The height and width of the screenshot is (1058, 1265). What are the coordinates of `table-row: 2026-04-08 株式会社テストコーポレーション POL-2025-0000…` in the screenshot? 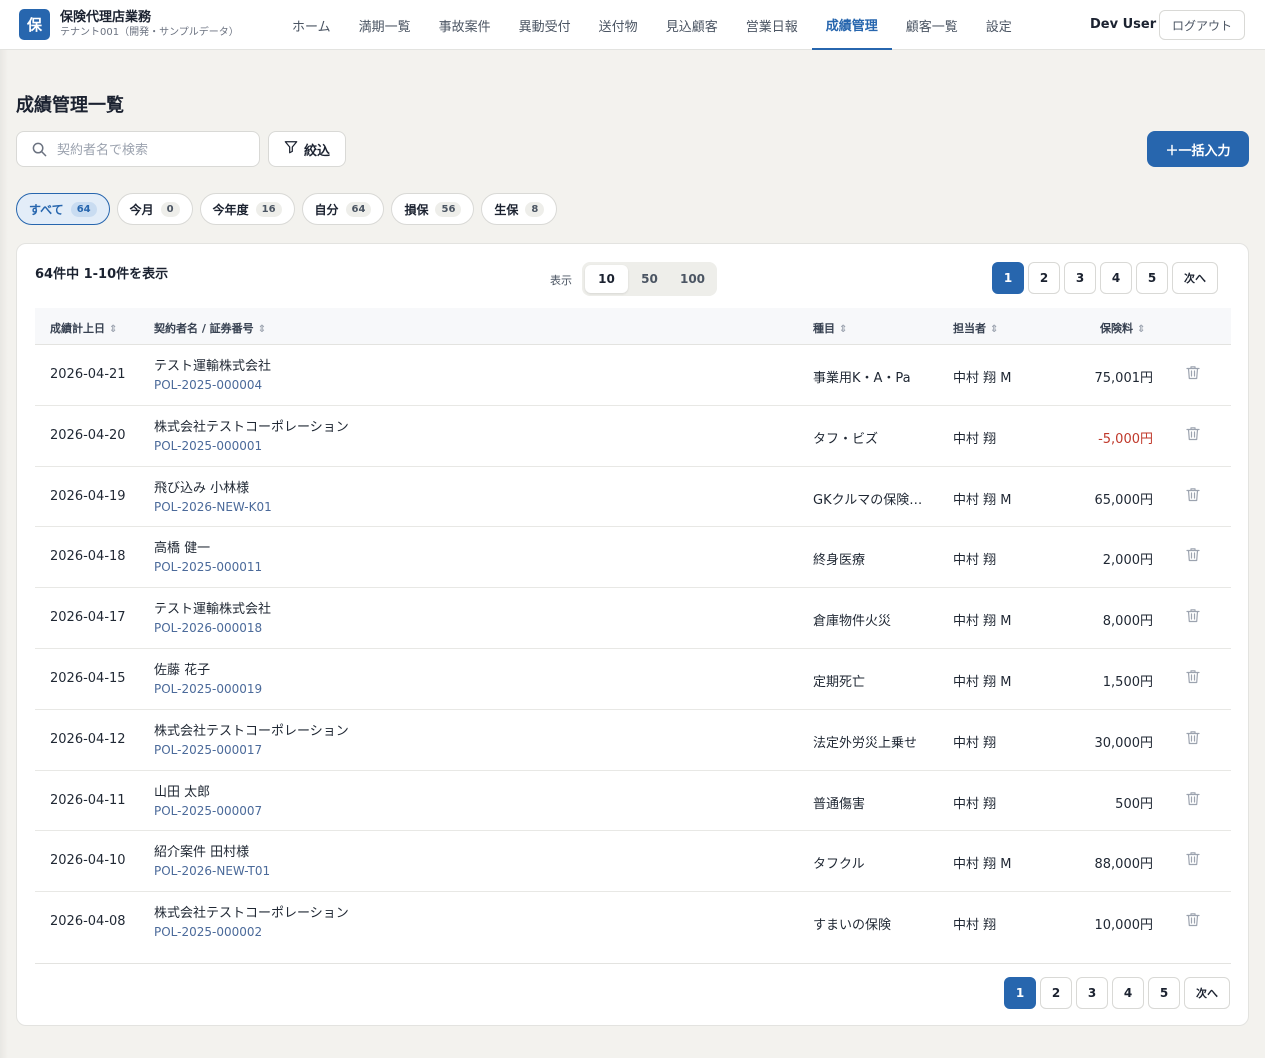 It's located at (633, 928).